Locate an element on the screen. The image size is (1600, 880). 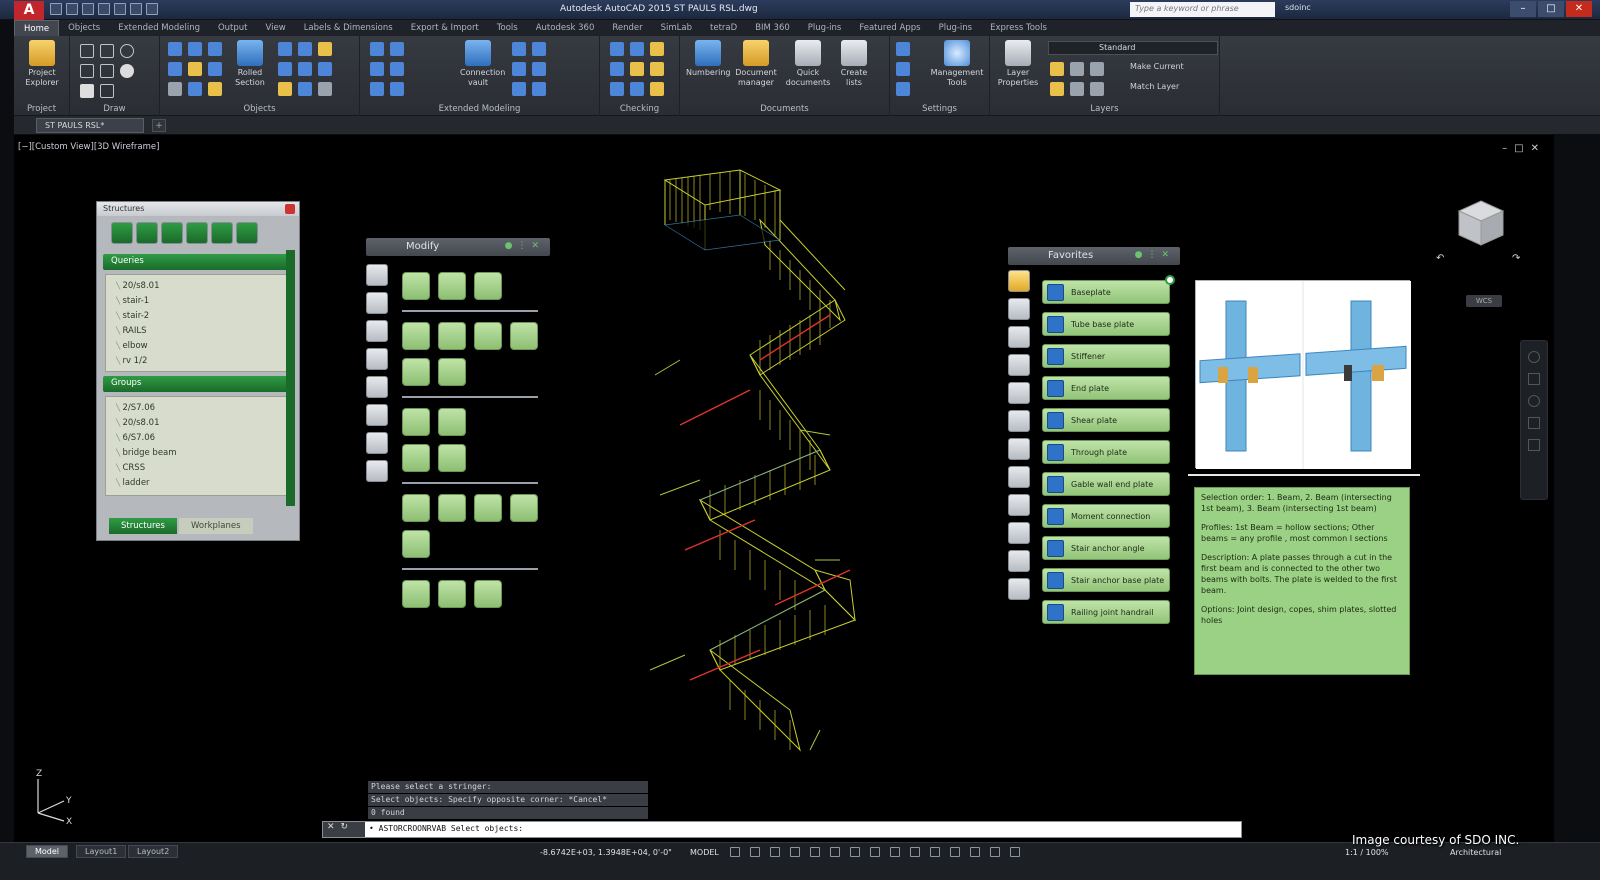
array-icon is located at coordinates (488, 336).